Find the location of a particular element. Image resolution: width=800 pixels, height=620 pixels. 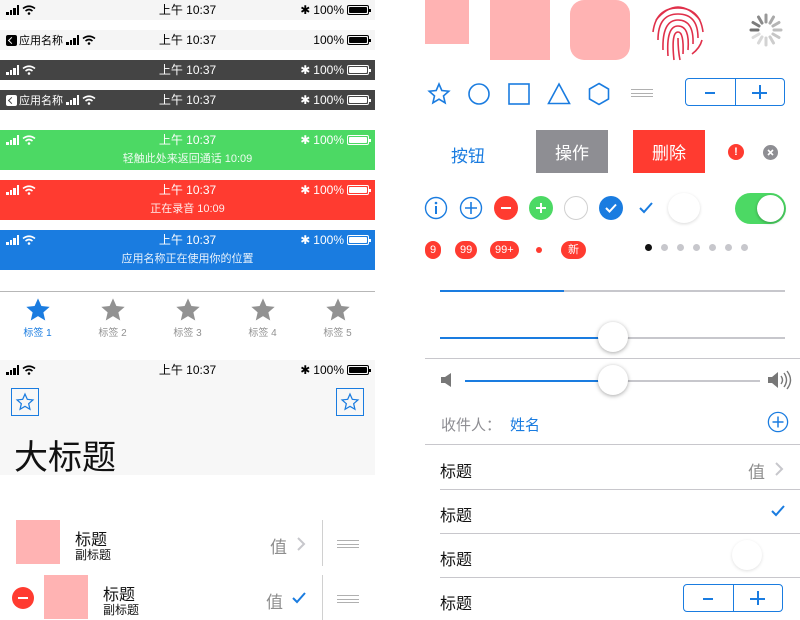

recording-banner-message: 正在录音 10:09 is located at coordinates (187, 209).